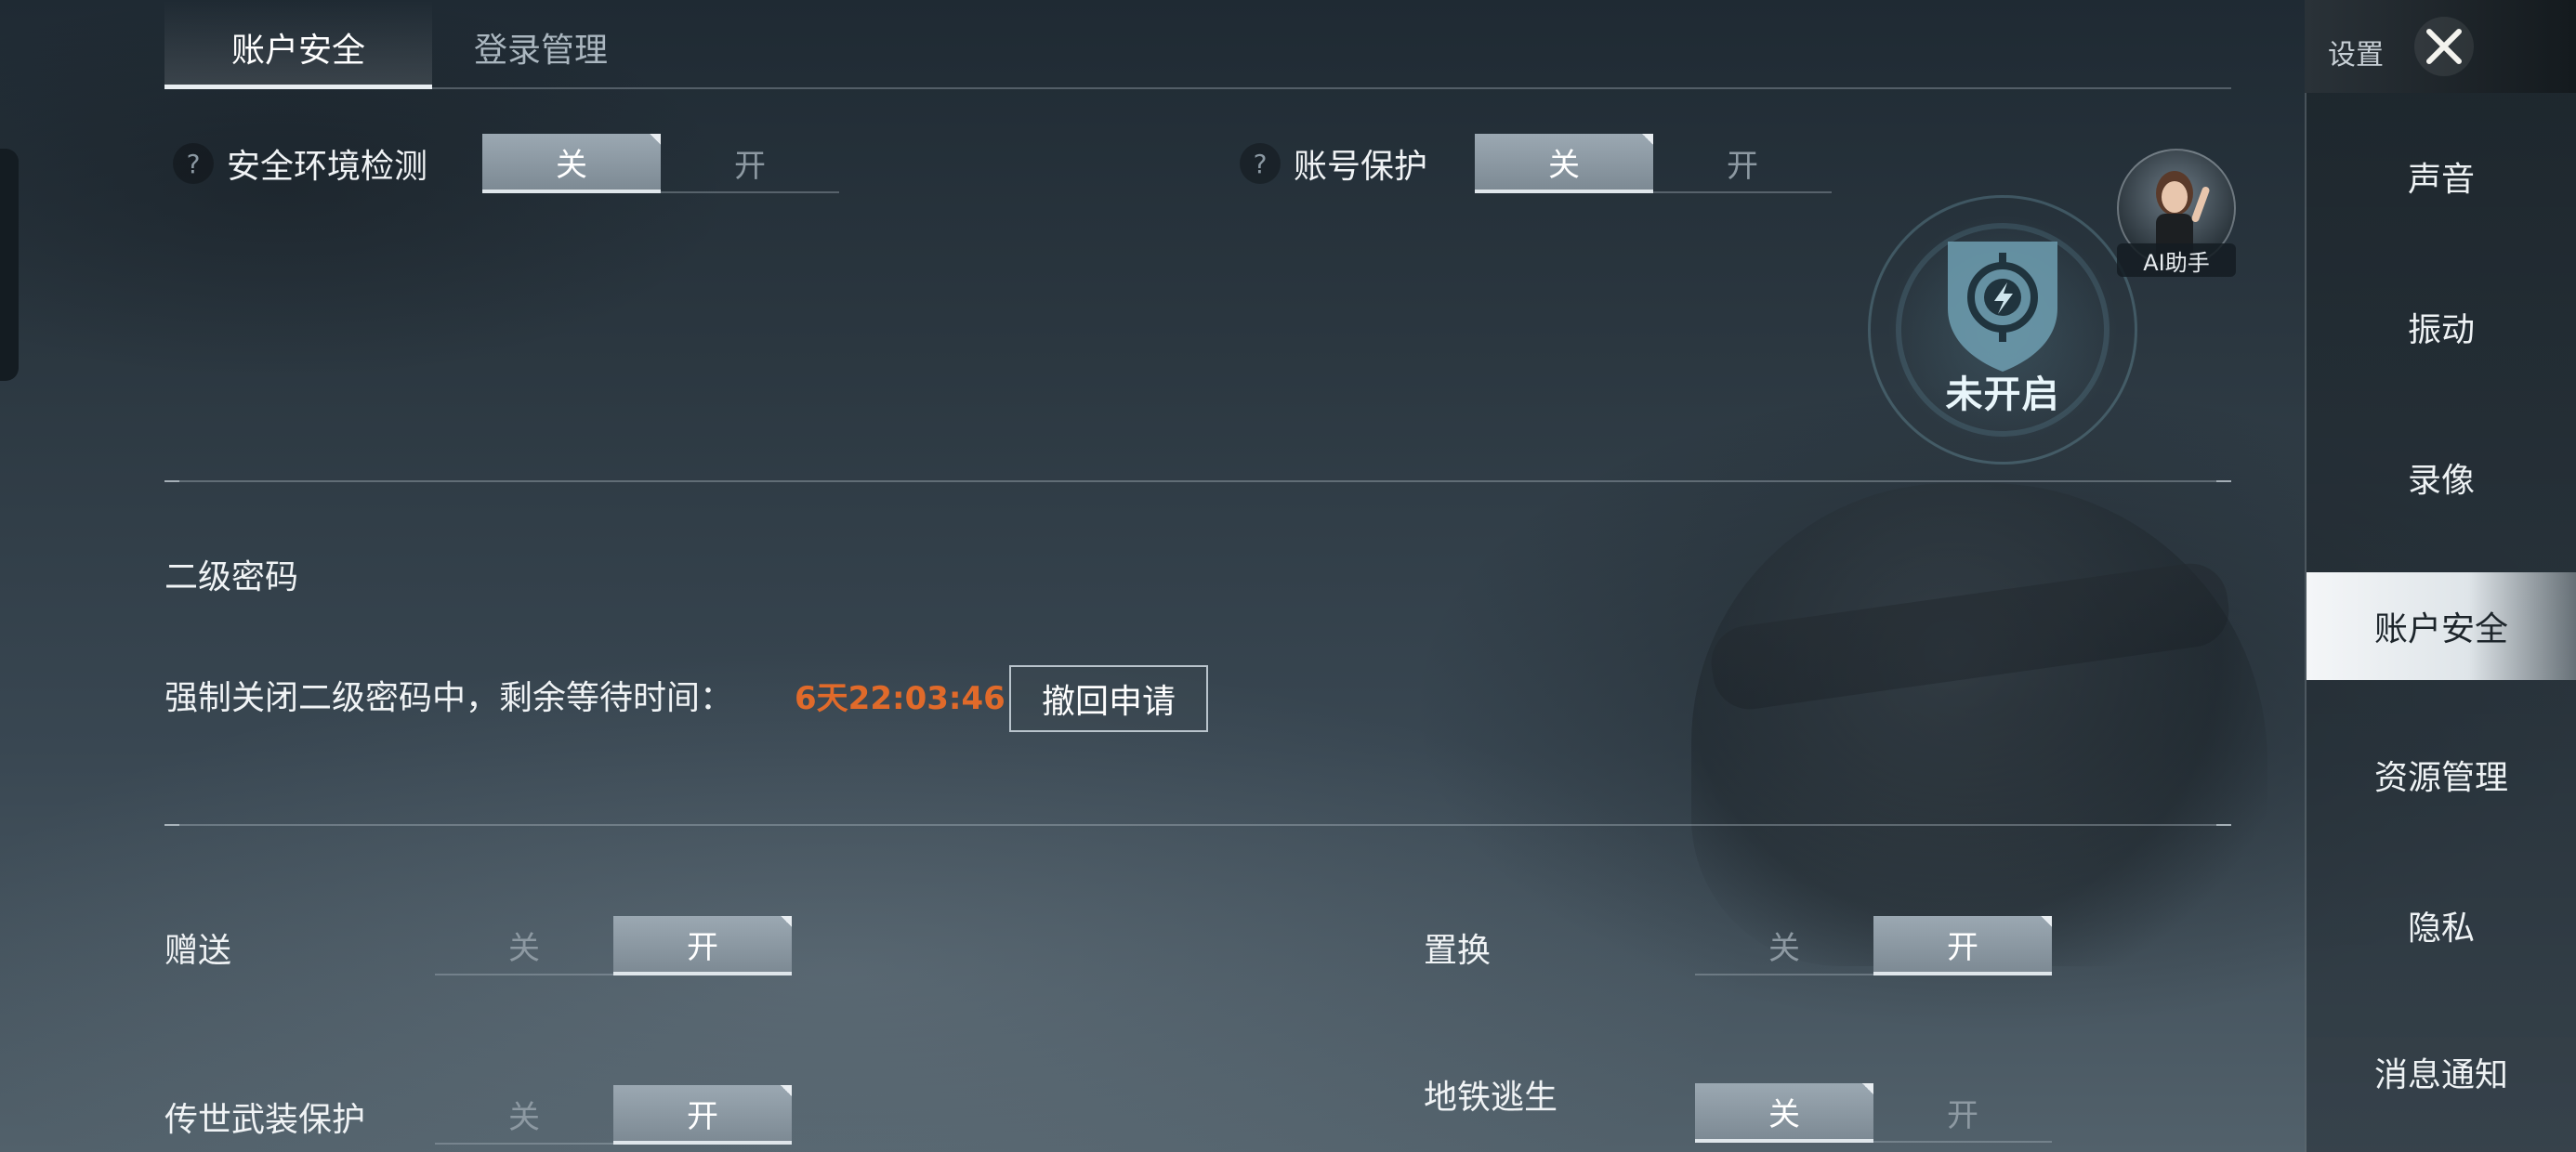 This screenshot has width=2576, height=1152. What do you see at coordinates (1458, 951) in the screenshot?
I see `exchange-label: 置换` at bounding box center [1458, 951].